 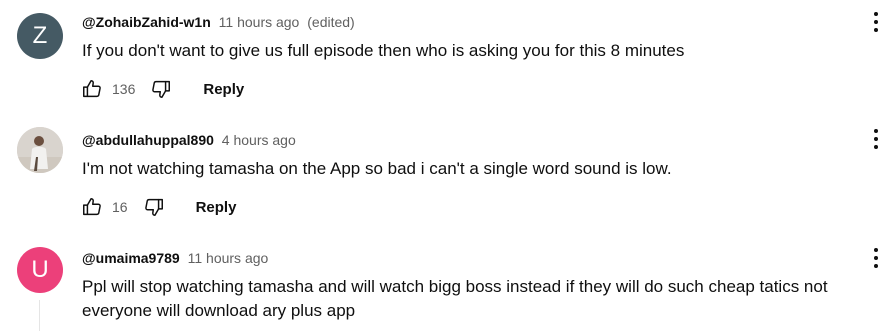 I want to click on comment-actions: 136 Reply, so click(x=162, y=89).